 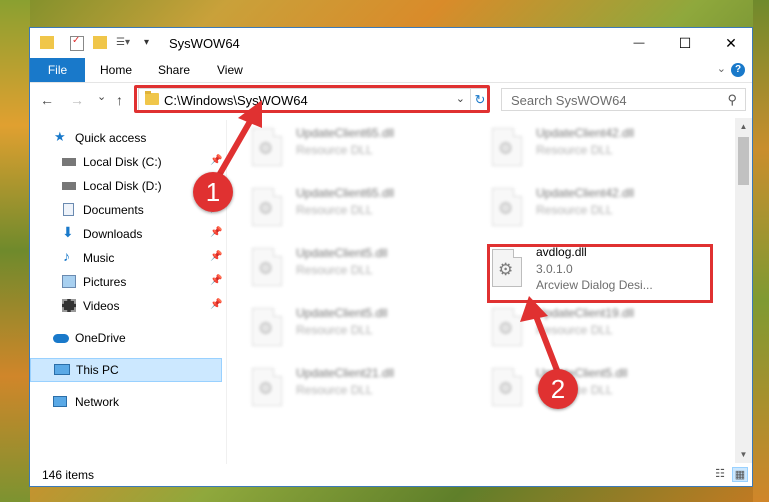 I want to click on tab-share: Share, so click(x=174, y=70).